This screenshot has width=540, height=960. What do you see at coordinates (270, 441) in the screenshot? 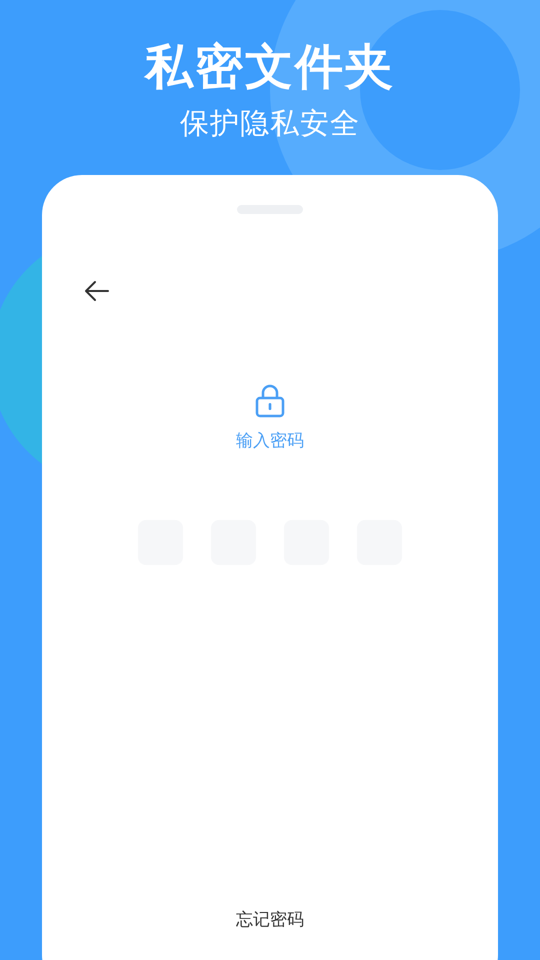
I see `password-prompt: 输入密码` at bounding box center [270, 441].